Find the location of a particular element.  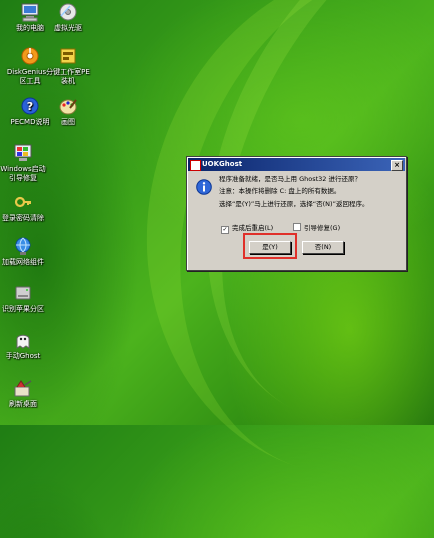

icon-label: 加载网络组件 is located at coordinates (23, 262).